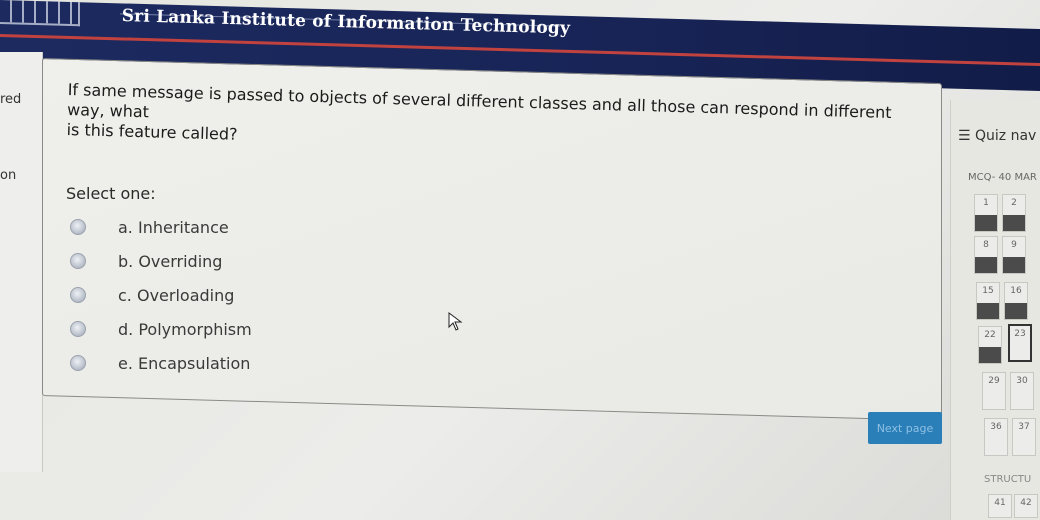  I want to click on radio-button-c, so click(78, 295).